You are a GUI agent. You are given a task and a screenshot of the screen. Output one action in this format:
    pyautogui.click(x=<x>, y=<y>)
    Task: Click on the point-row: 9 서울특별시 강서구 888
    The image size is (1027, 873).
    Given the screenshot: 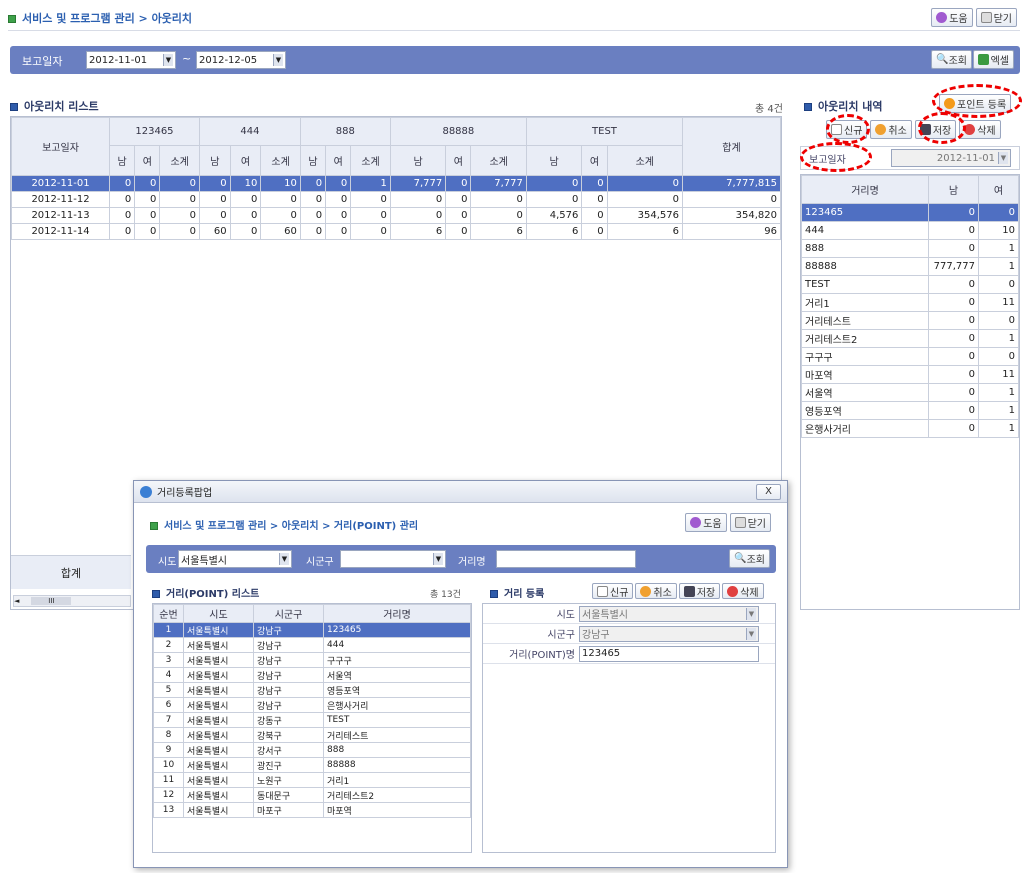 What is the action you would take?
    pyautogui.click(x=312, y=750)
    